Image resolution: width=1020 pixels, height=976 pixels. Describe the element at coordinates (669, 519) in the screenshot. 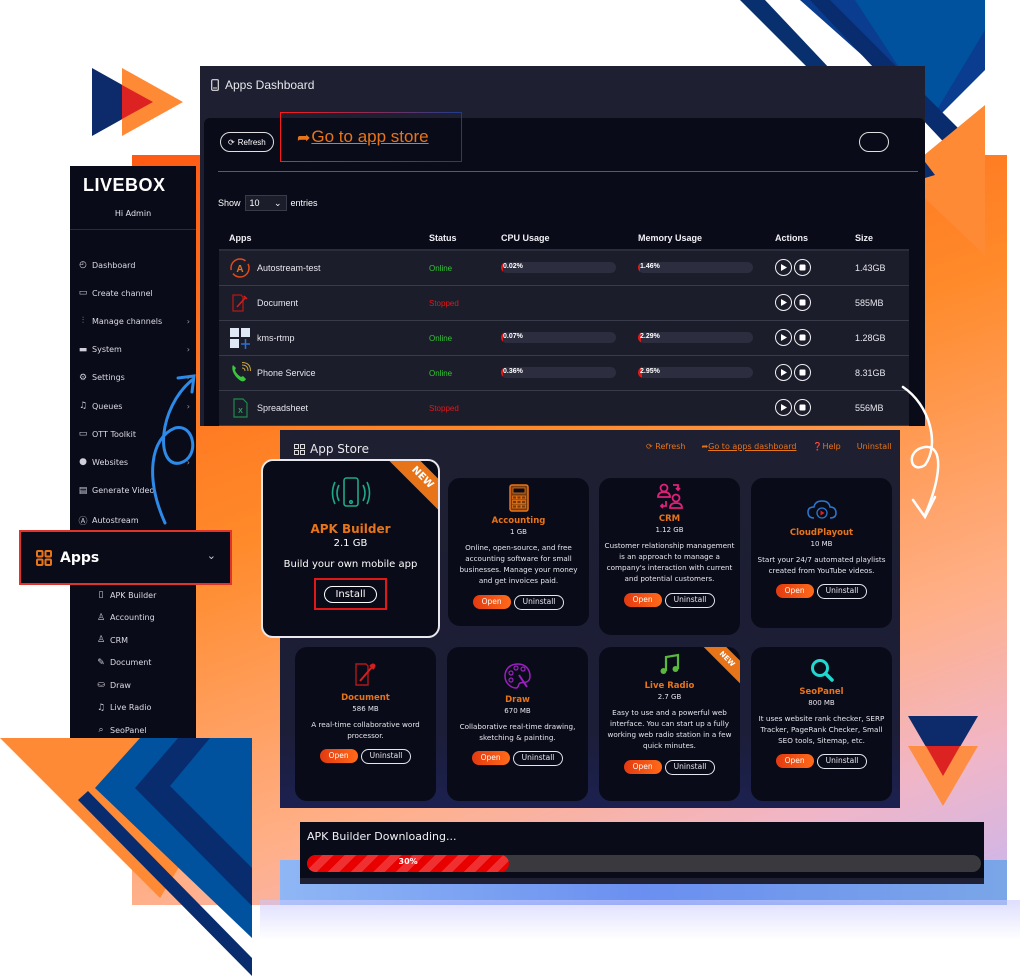

I see `app-name: CRM` at that location.